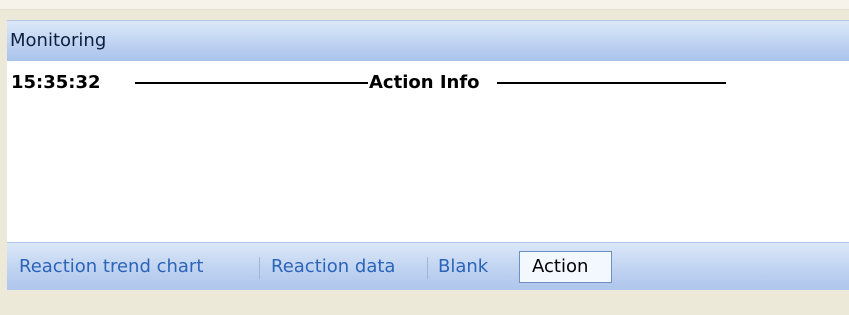  What do you see at coordinates (56, 82) in the screenshot?
I see `log-timestamp: 15:35:32` at bounding box center [56, 82].